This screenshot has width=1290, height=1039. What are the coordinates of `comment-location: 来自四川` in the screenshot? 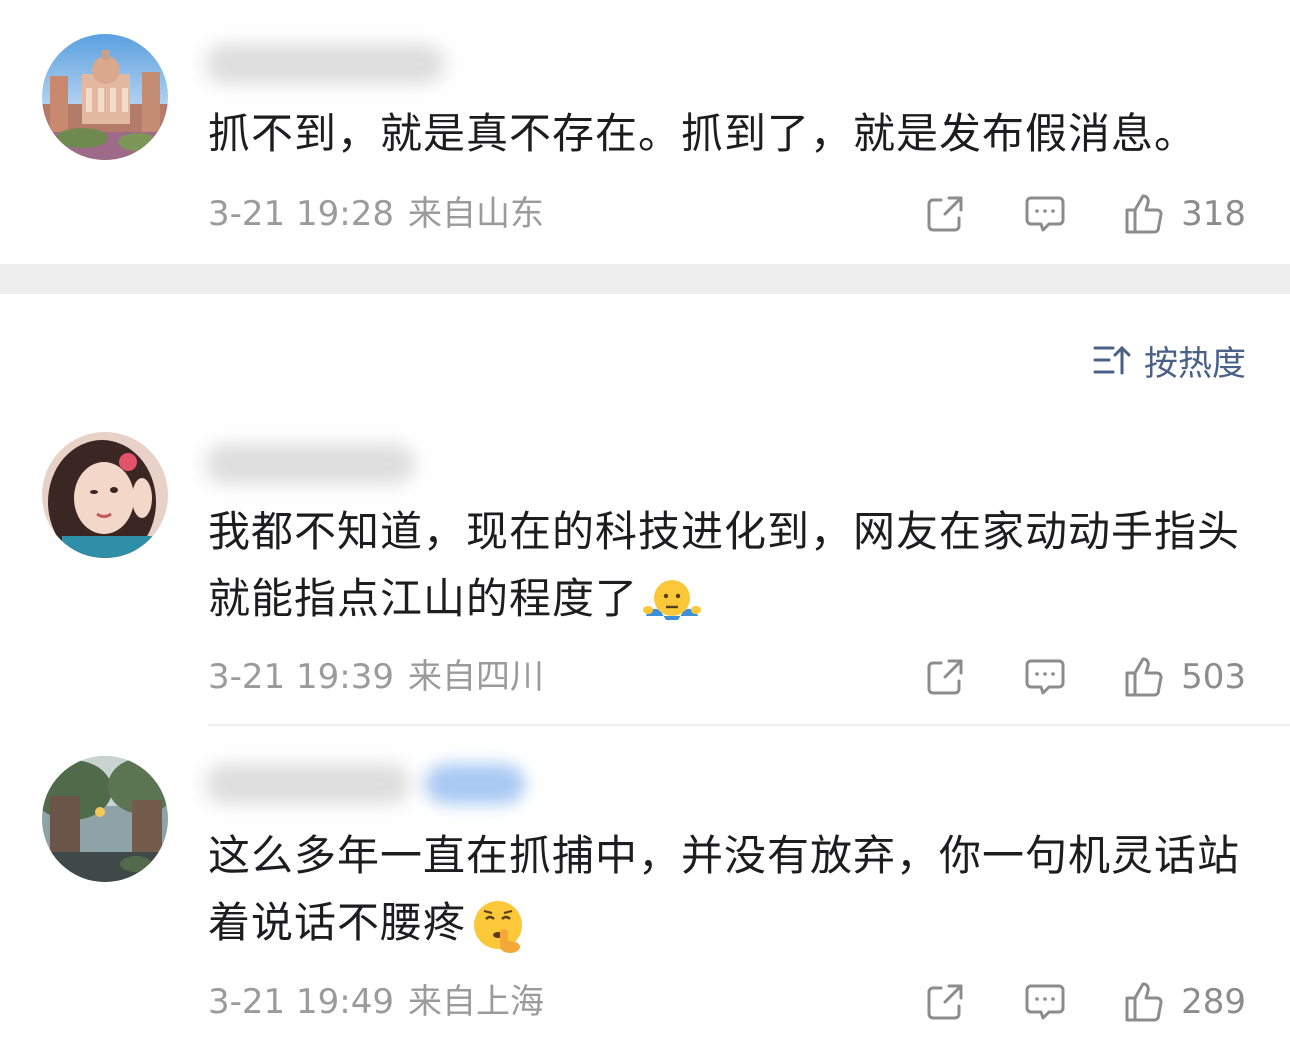 It's located at (475, 677).